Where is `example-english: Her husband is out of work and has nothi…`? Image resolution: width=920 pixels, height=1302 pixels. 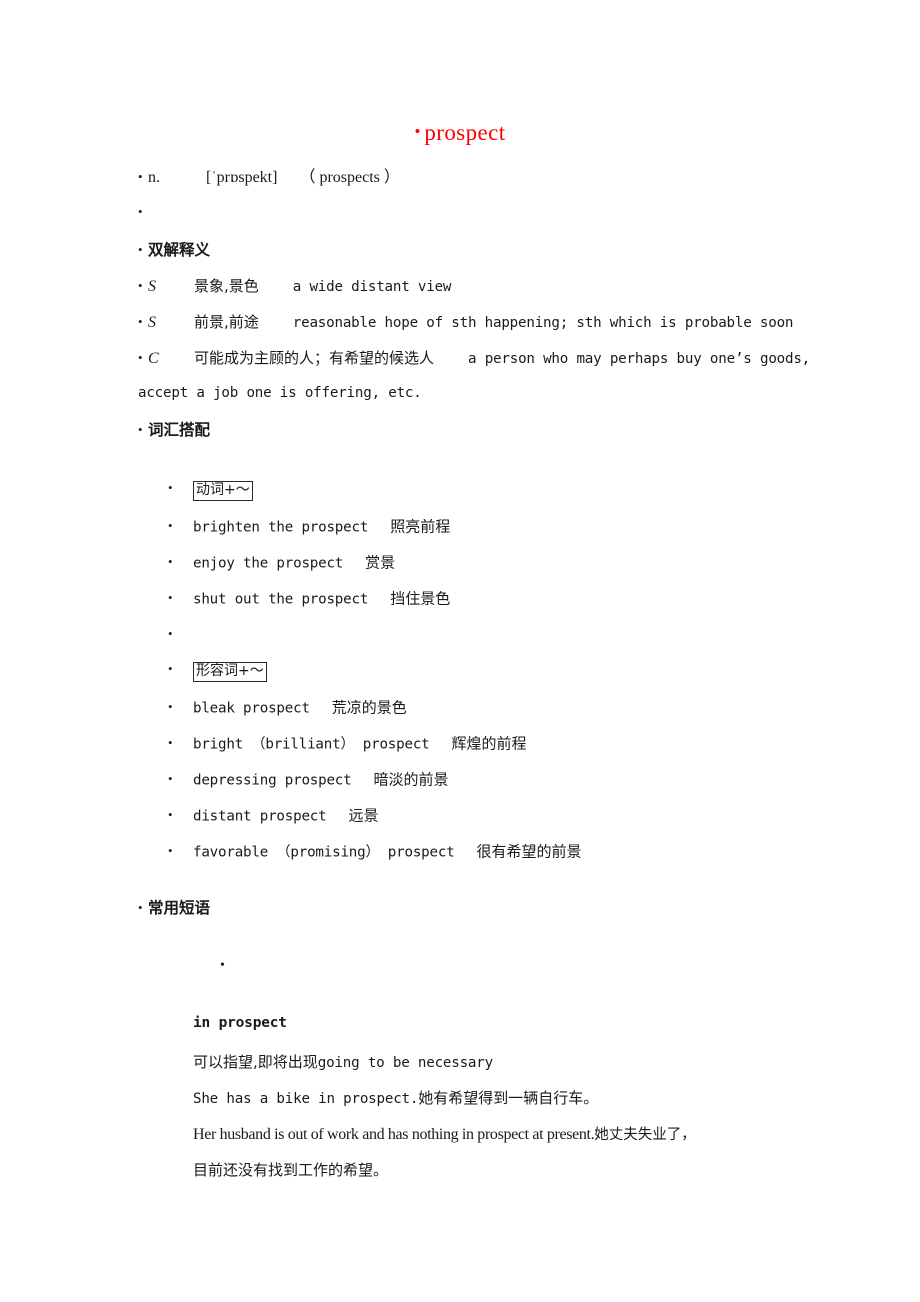 example-english: Her husband is out of work and has nothi… is located at coordinates (394, 1134).